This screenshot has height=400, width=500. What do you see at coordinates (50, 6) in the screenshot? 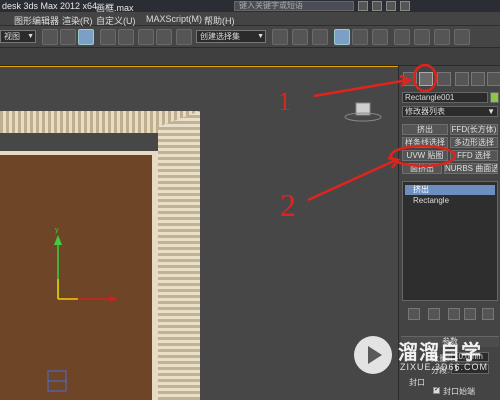
I see `app-title: desk 3ds Max 2012 x64` at bounding box center [50, 6].